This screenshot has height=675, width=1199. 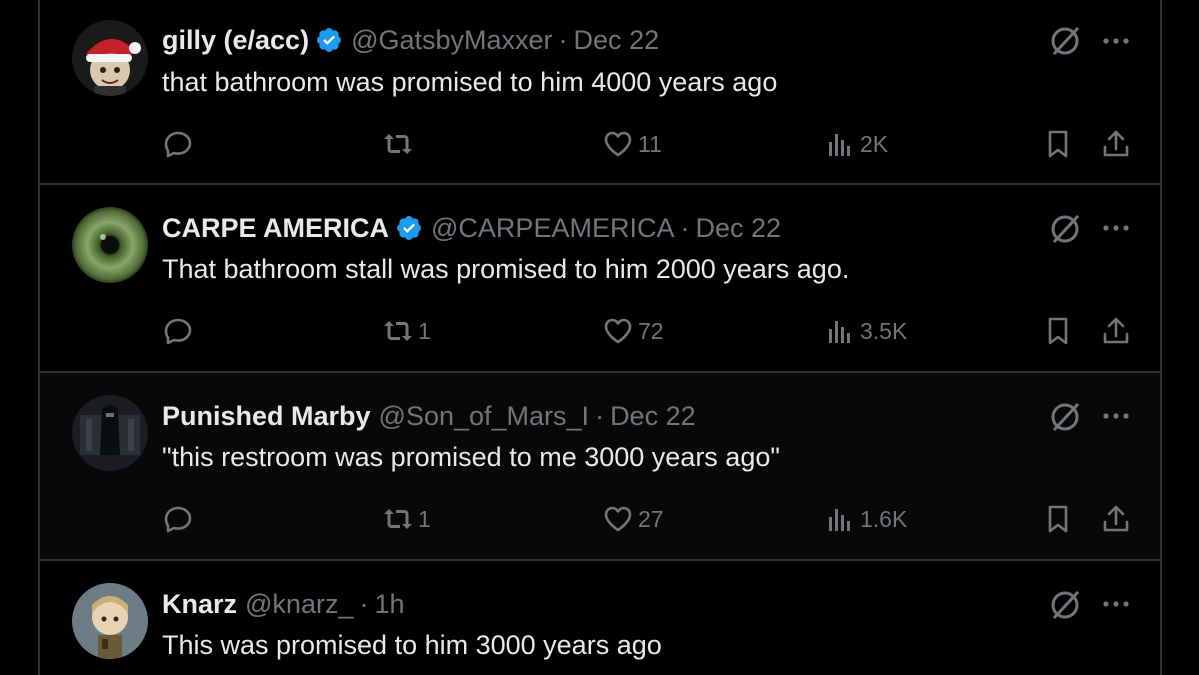 I want to click on tweet-header: gilly (e/acc) @GatsbyMaxxer · Dec 22, so click(x=410, y=40).